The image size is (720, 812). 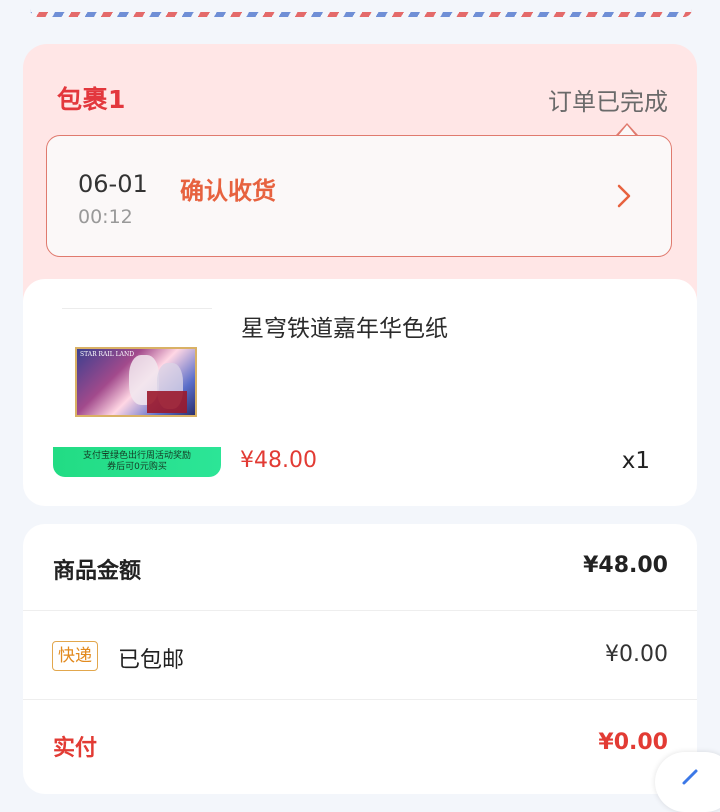 What do you see at coordinates (361, 12) in the screenshot?
I see `airmail-border` at bounding box center [361, 12].